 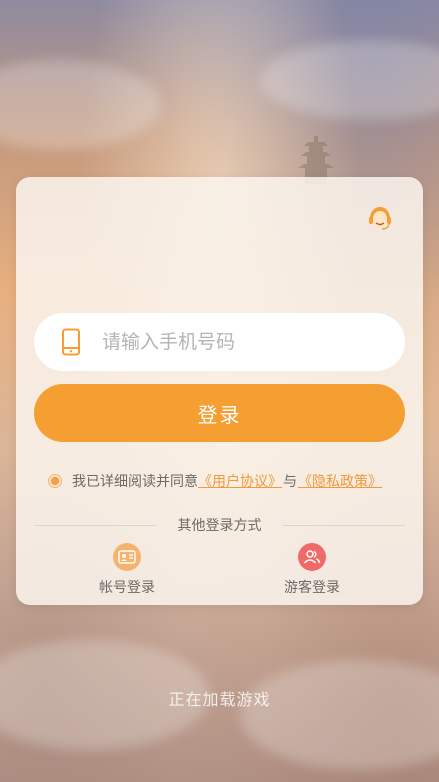 What do you see at coordinates (219, 413) in the screenshot?
I see `login-button: 登录` at bounding box center [219, 413].